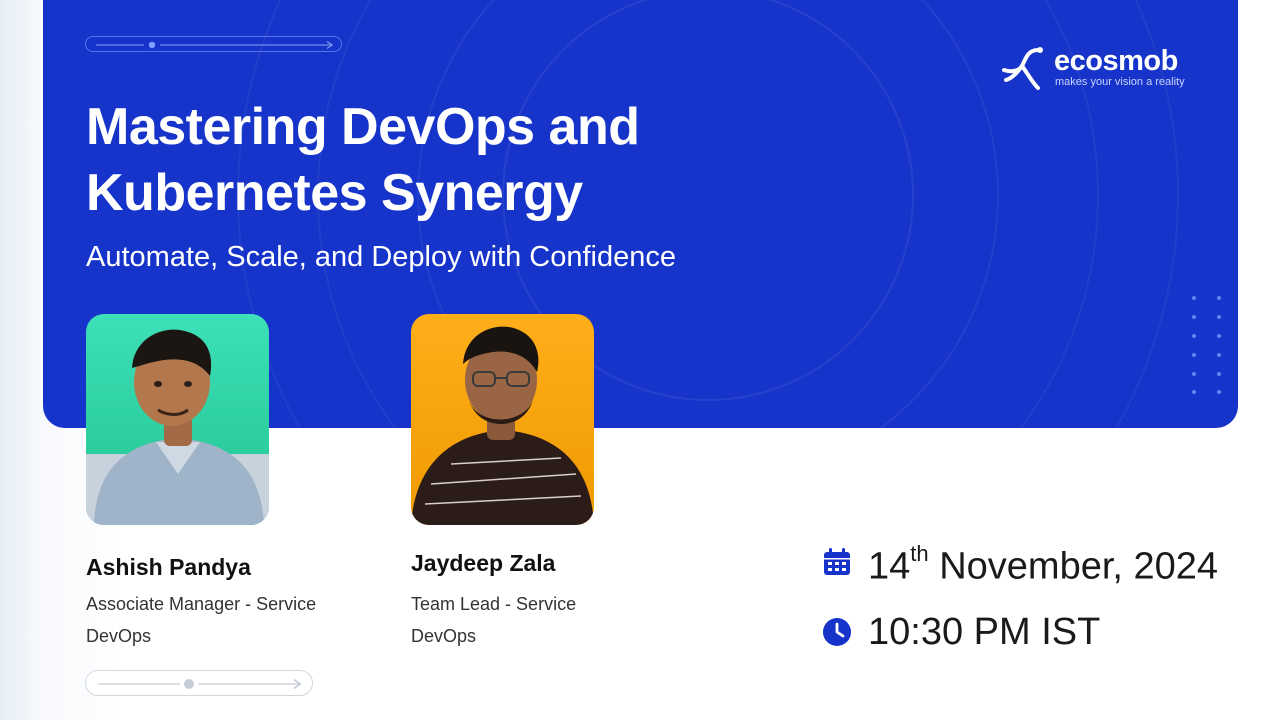 This screenshot has width=1280, height=720. What do you see at coordinates (984, 632) in the screenshot?
I see `event-time-text: 10:30 PM IST` at bounding box center [984, 632].